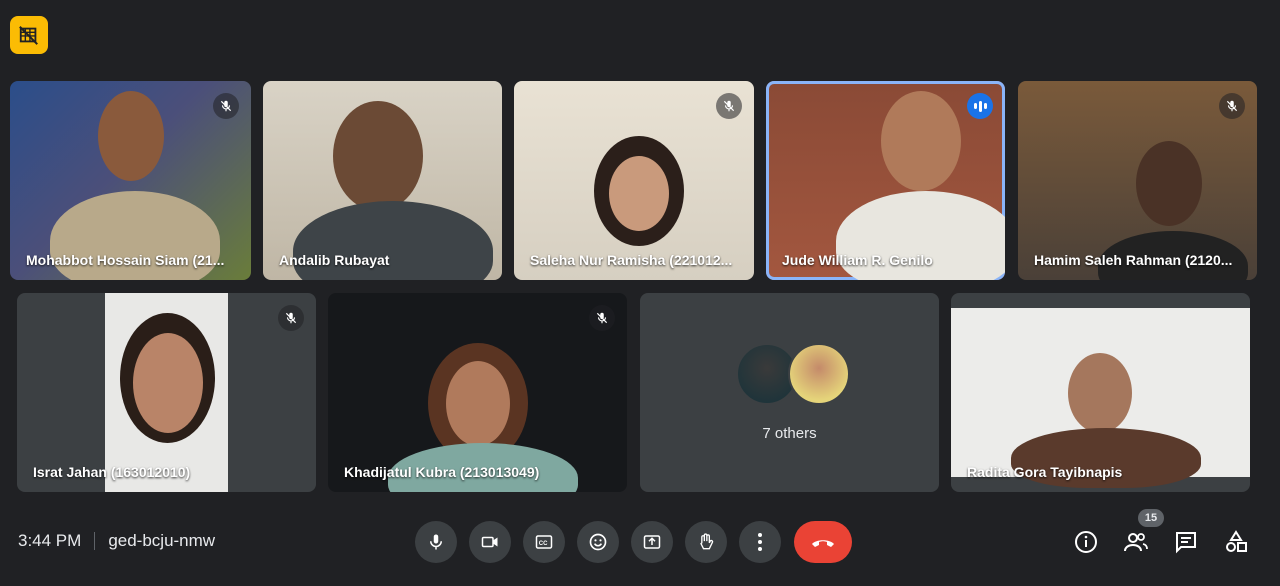  I want to click on camera-button, so click(490, 542).